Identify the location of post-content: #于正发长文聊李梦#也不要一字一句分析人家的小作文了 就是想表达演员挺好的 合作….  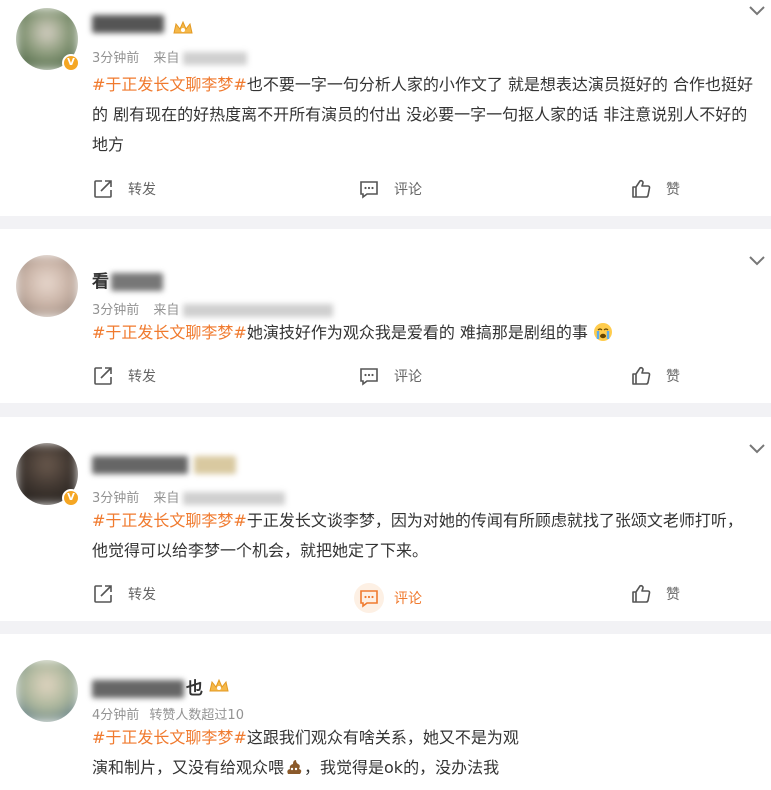
(424, 115).